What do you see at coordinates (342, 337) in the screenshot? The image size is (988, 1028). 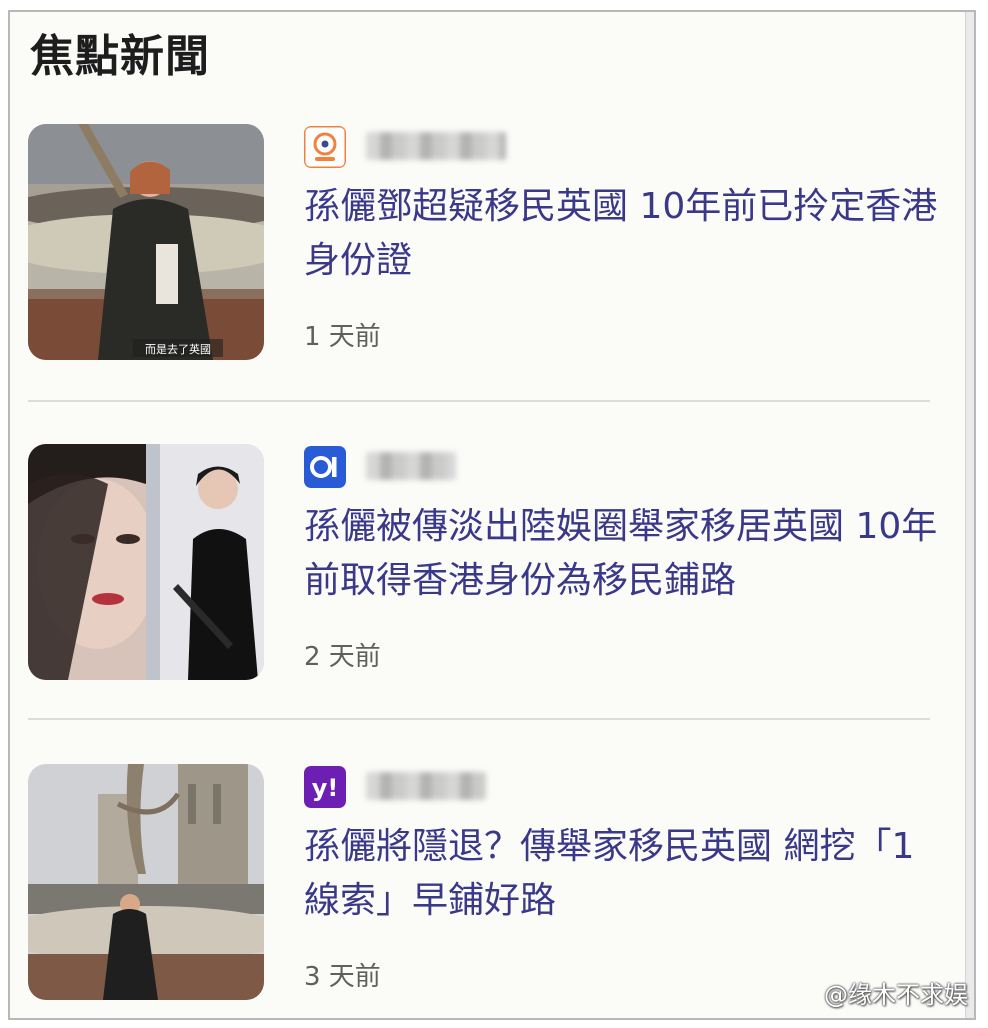 I see `news-timestamp: 1 天前` at bounding box center [342, 337].